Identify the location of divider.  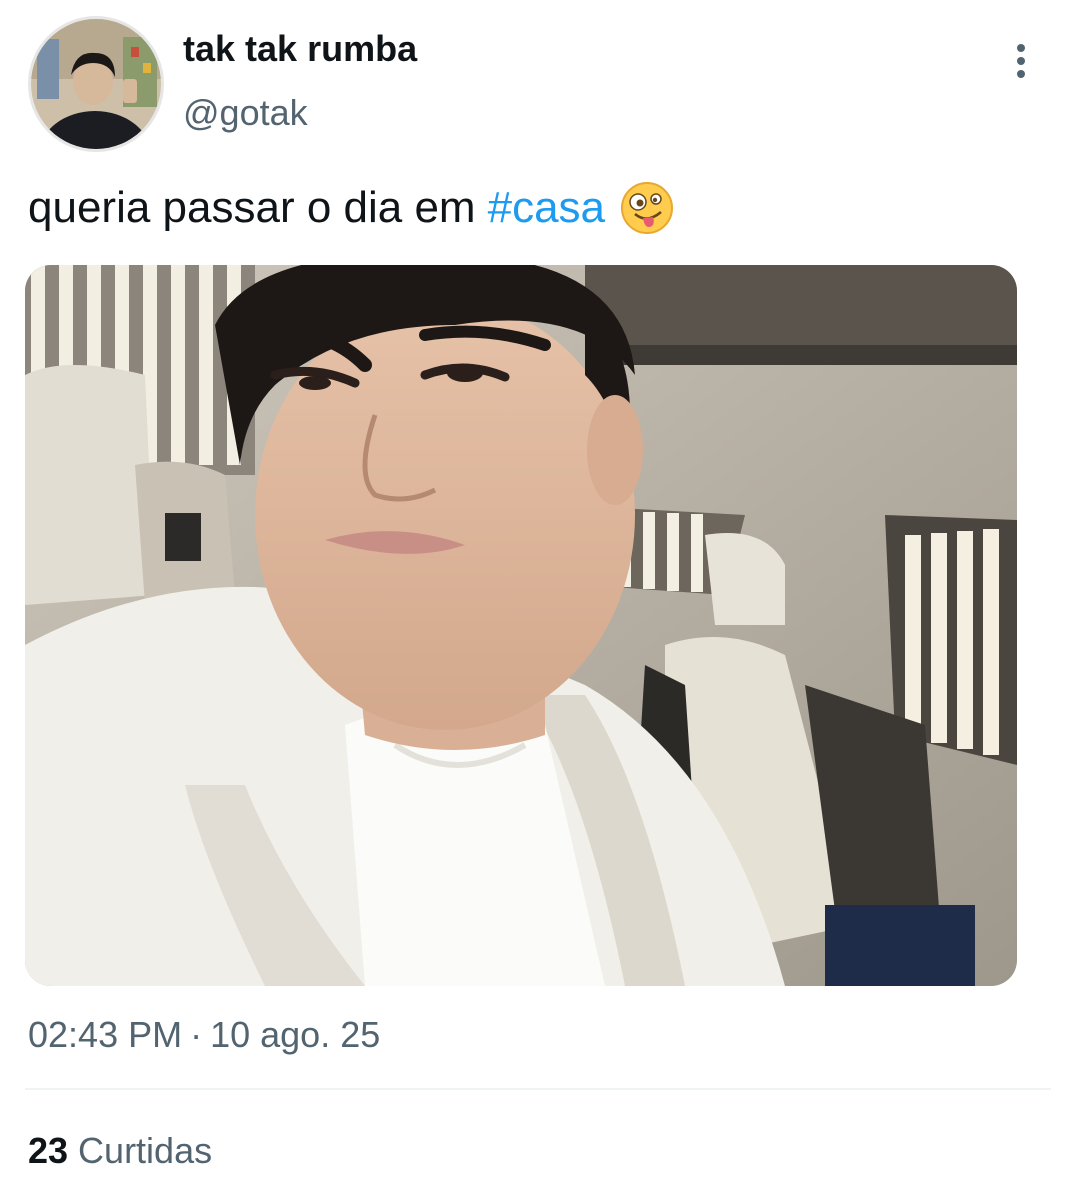
(538, 1089).